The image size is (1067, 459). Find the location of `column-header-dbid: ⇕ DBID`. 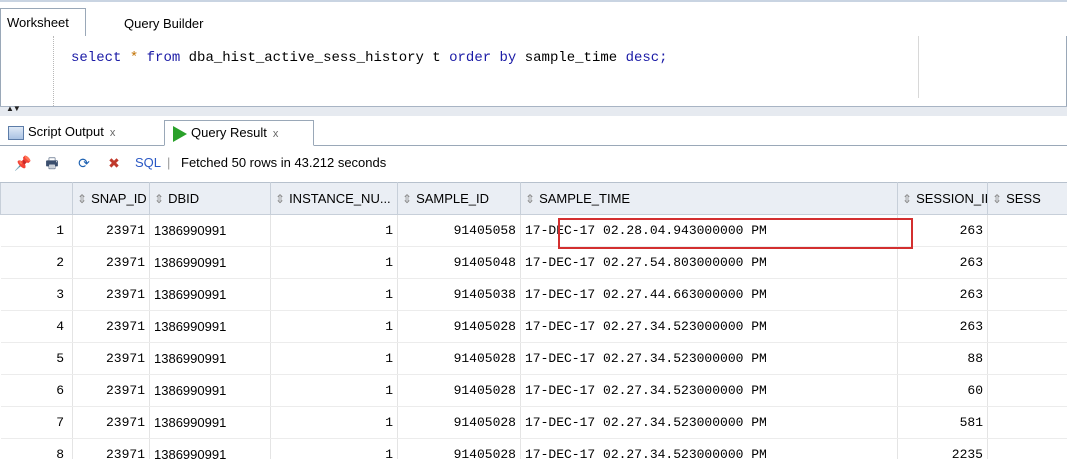

column-header-dbid: ⇕ DBID is located at coordinates (210, 198).